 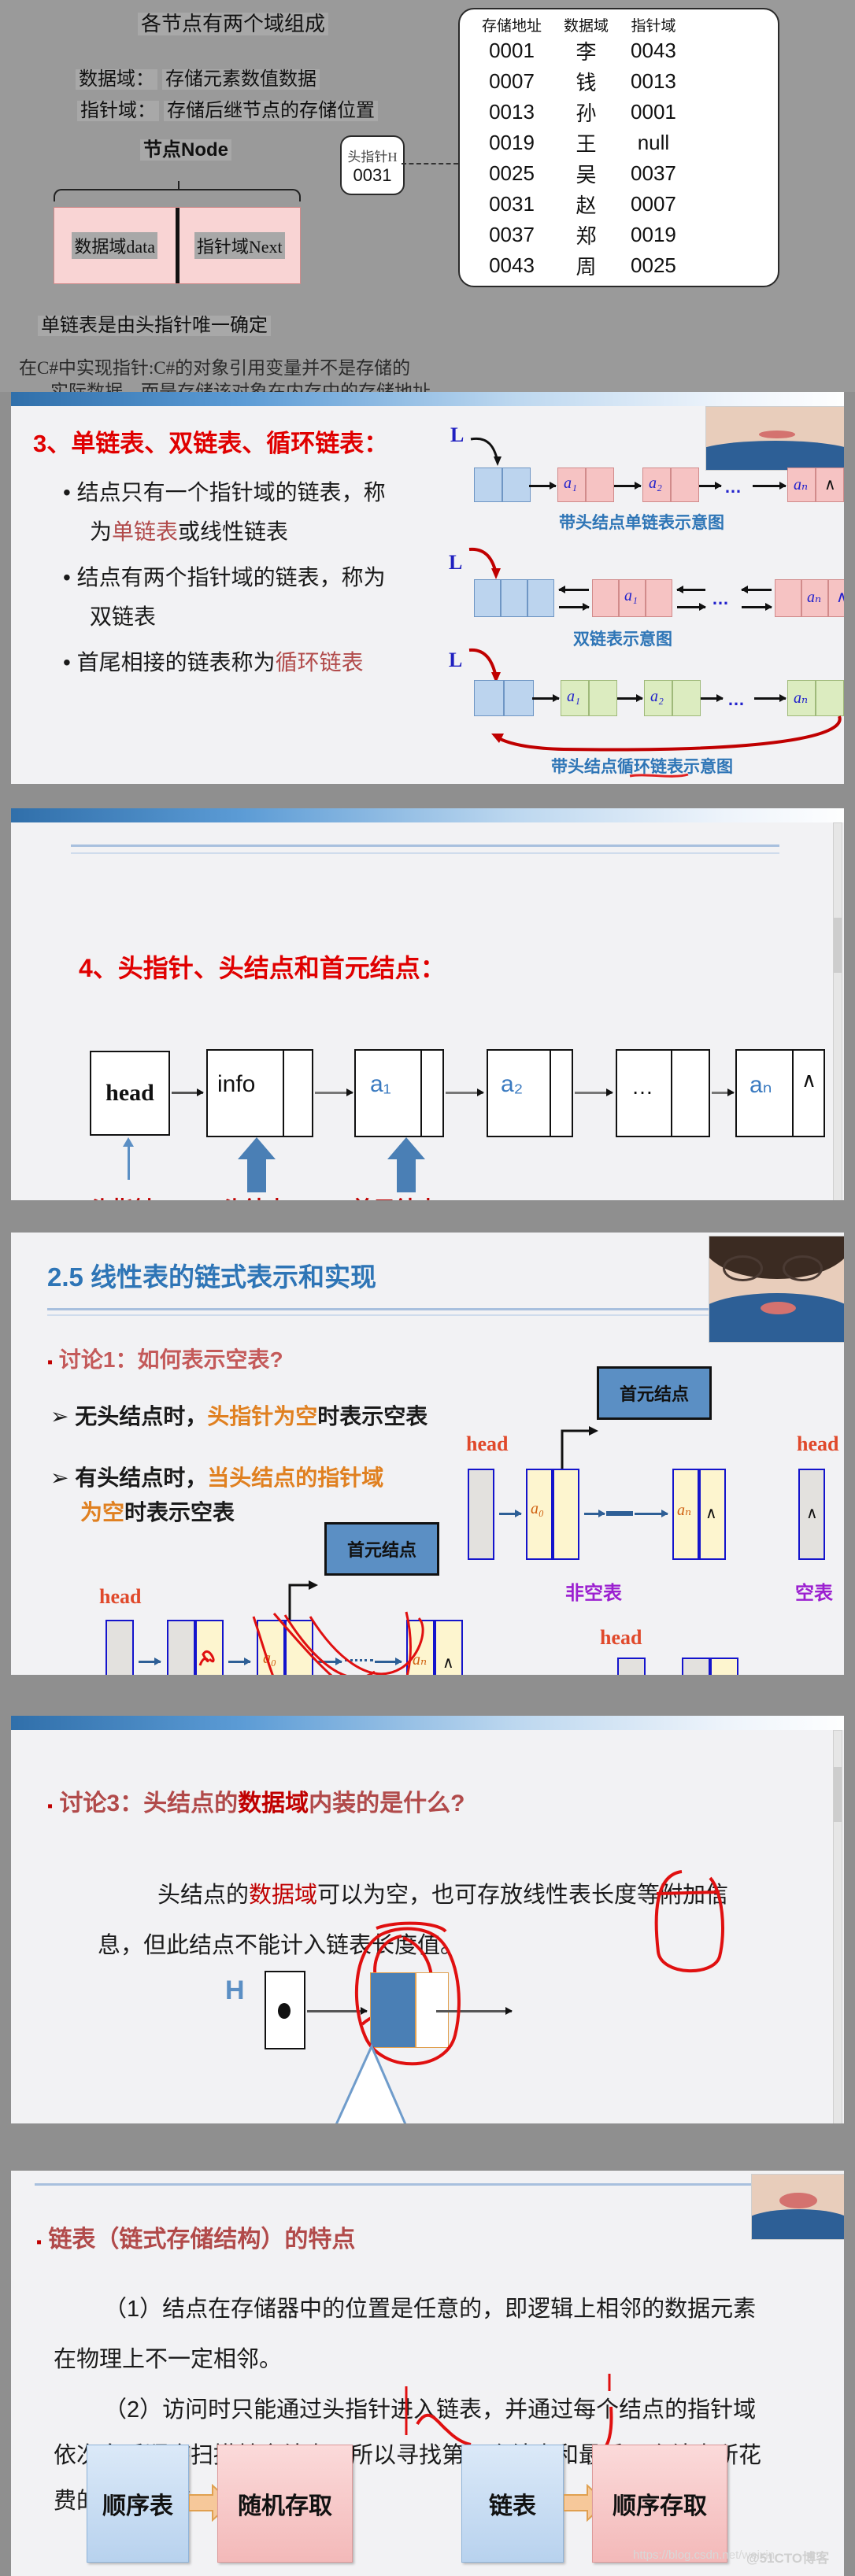 I want to click on memory-table-row: 0001 李 0043, so click(x=579, y=51).